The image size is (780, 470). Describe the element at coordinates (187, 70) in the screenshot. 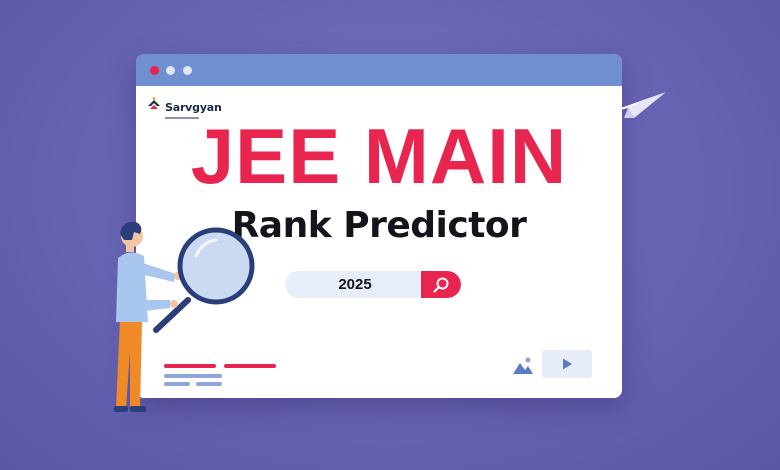

I see `maximize-dot` at that location.